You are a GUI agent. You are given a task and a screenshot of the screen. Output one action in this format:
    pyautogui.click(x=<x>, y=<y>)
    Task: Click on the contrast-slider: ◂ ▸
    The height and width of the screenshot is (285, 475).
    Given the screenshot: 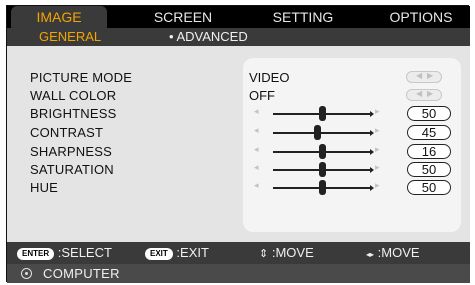 What is the action you would take?
    pyautogui.click(x=319, y=132)
    